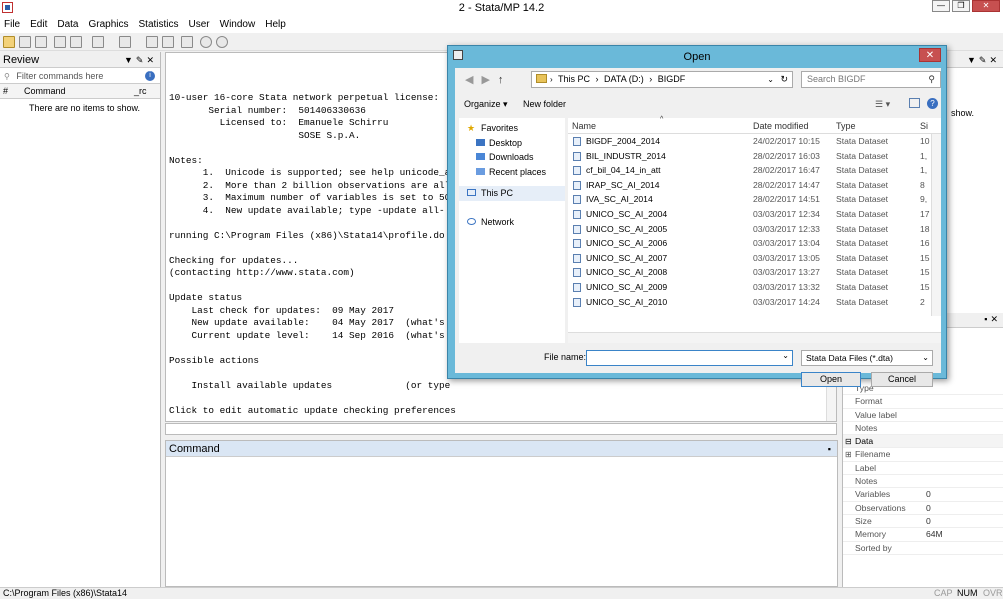 The height and width of the screenshot is (599, 1003). Describe the element at coordinates (150, 76) in the screenshot. I see `info-icon: i` at that location.